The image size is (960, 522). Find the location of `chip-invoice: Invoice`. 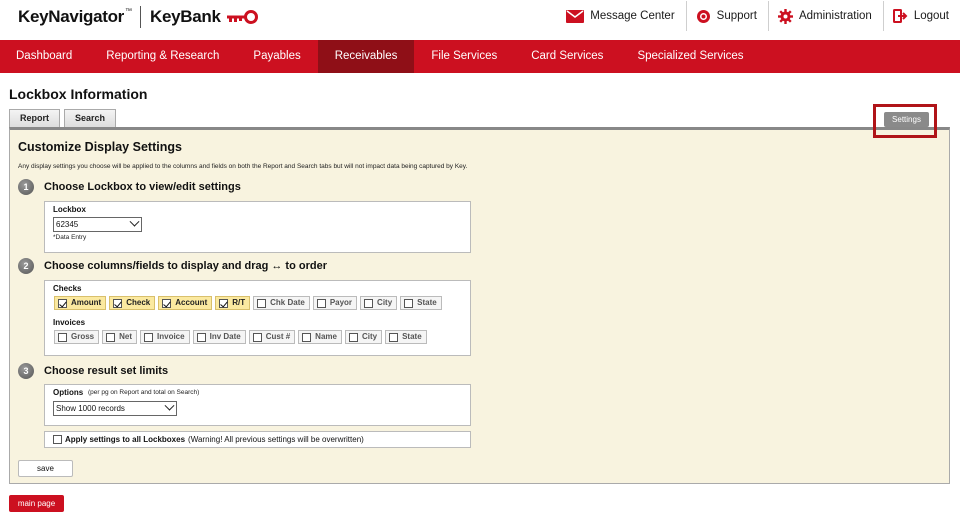

chip-invoice: Invoice is located at coordinates (165, 337).